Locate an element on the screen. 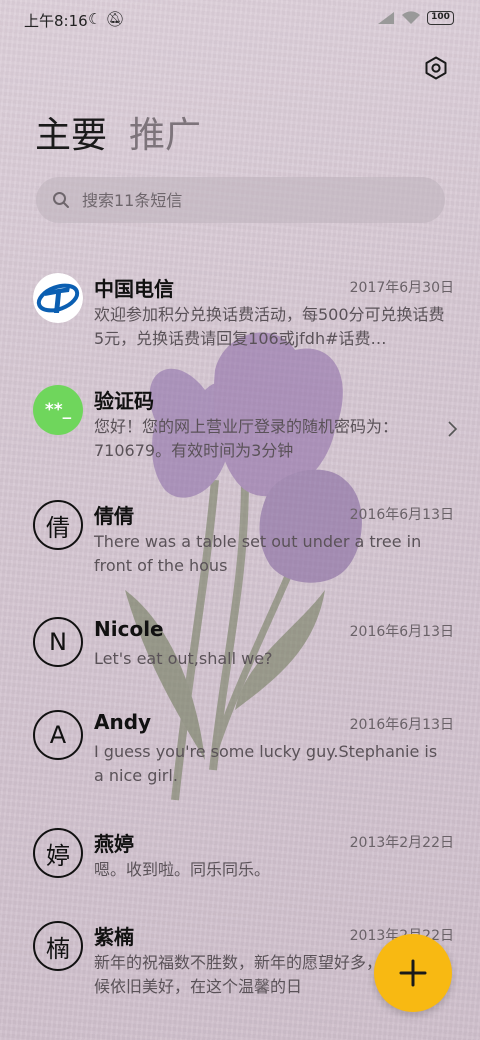 The height and width of the screenshot is (1040, 480). compose-button is located at coordinates (413, 973).